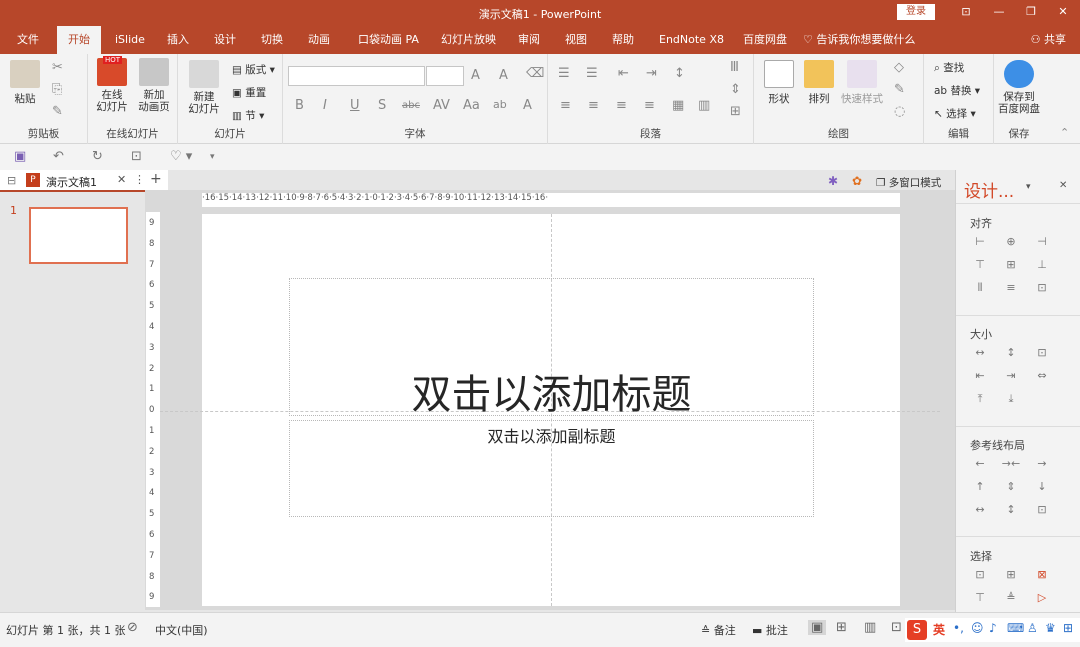 The width and height of the screenshot is (1080, 647). What do you see at coordinates (819, 83) in the screenshot?
I see `arrange-button: 排列` at bounding box center [819, 83].